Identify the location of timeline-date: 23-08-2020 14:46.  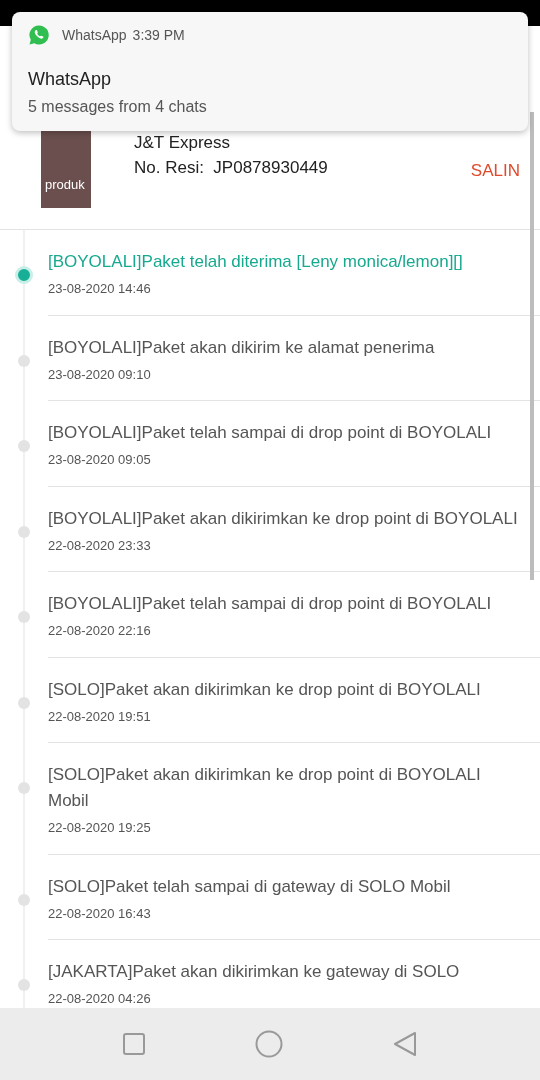
(100, 289).